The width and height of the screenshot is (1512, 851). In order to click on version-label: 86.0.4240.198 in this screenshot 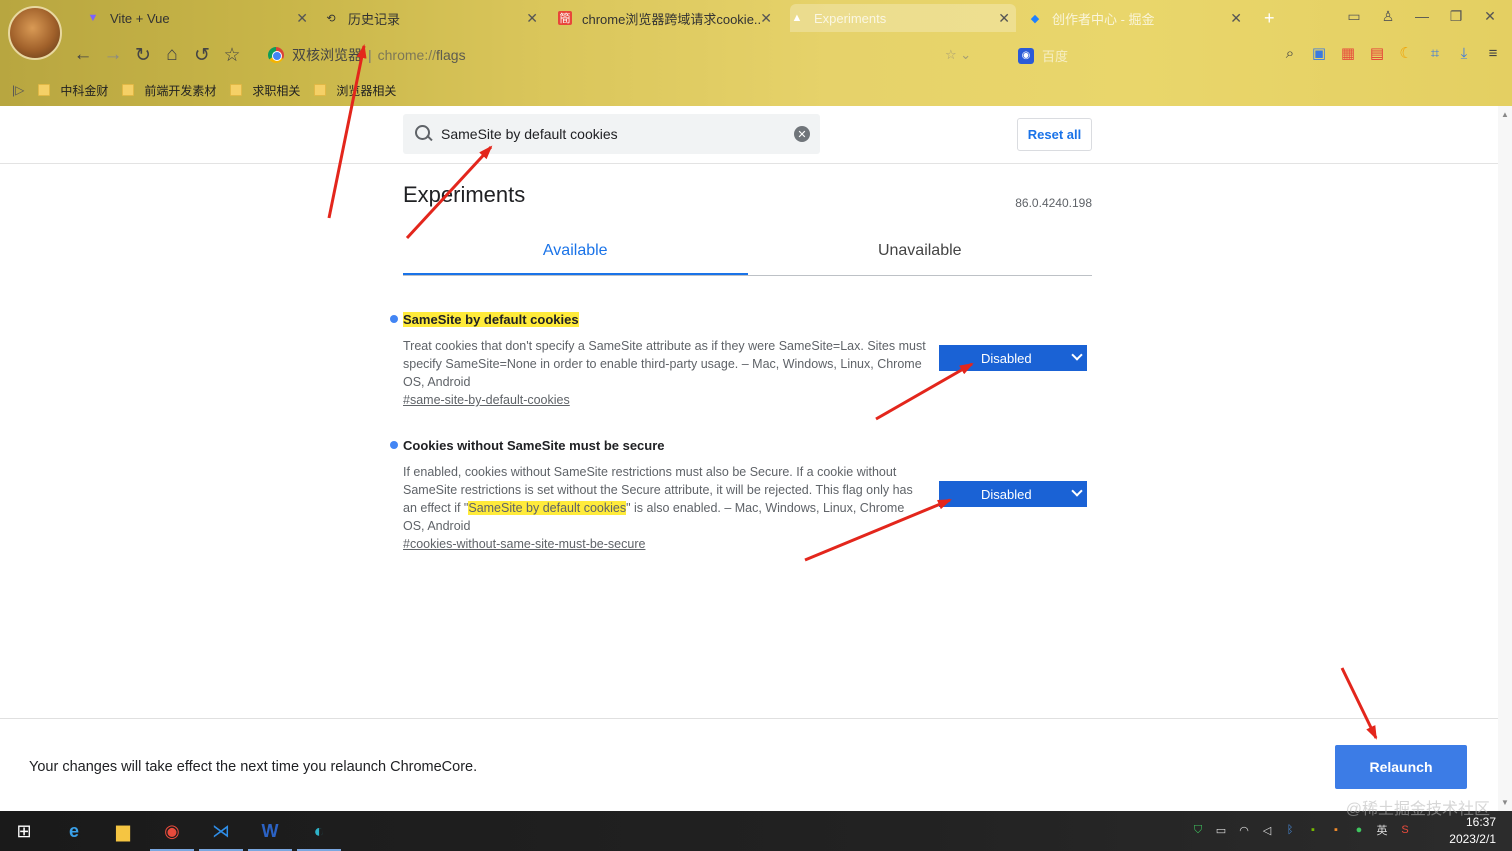, I will do `click(1053, 203)`.